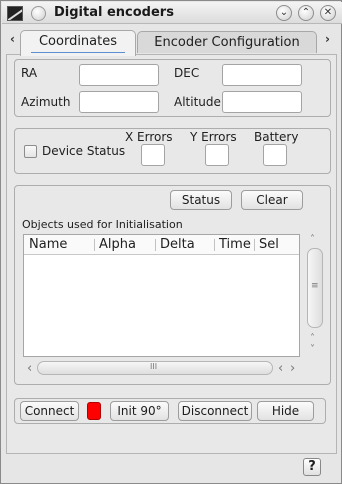  Describe the element at coordinates (177, 244) in the screenshot. I see `column-header-delta: Delta` at that location.